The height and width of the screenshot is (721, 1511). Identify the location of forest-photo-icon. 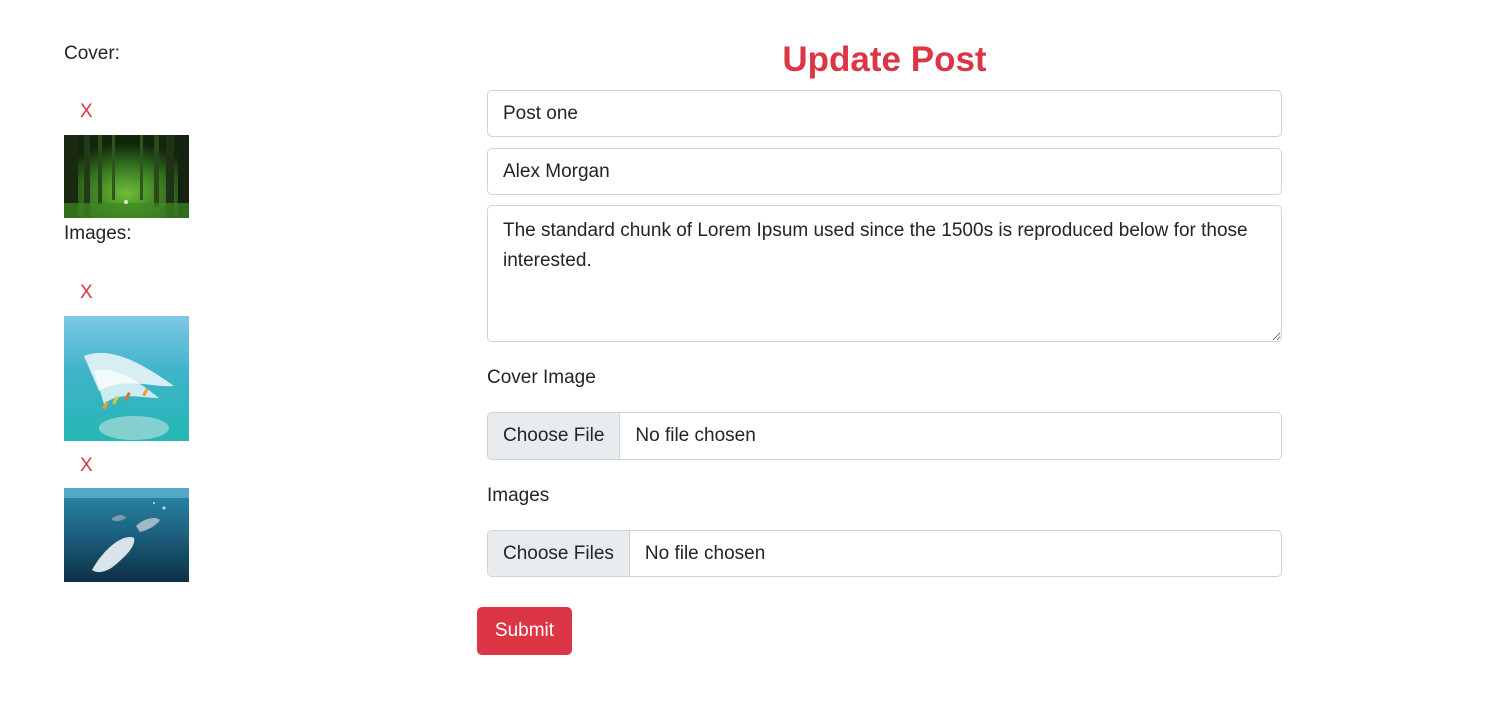
(126, 176).